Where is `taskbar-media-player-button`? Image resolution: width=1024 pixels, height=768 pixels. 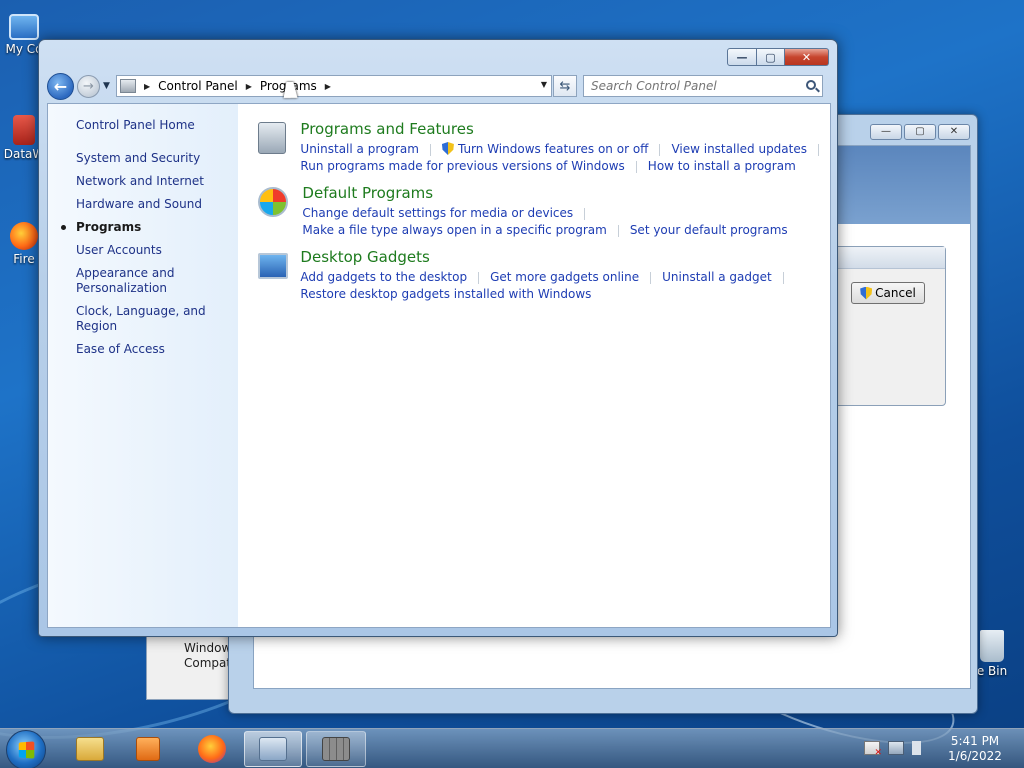
taskbar-media-player-button is located at coordinates (148, 749).